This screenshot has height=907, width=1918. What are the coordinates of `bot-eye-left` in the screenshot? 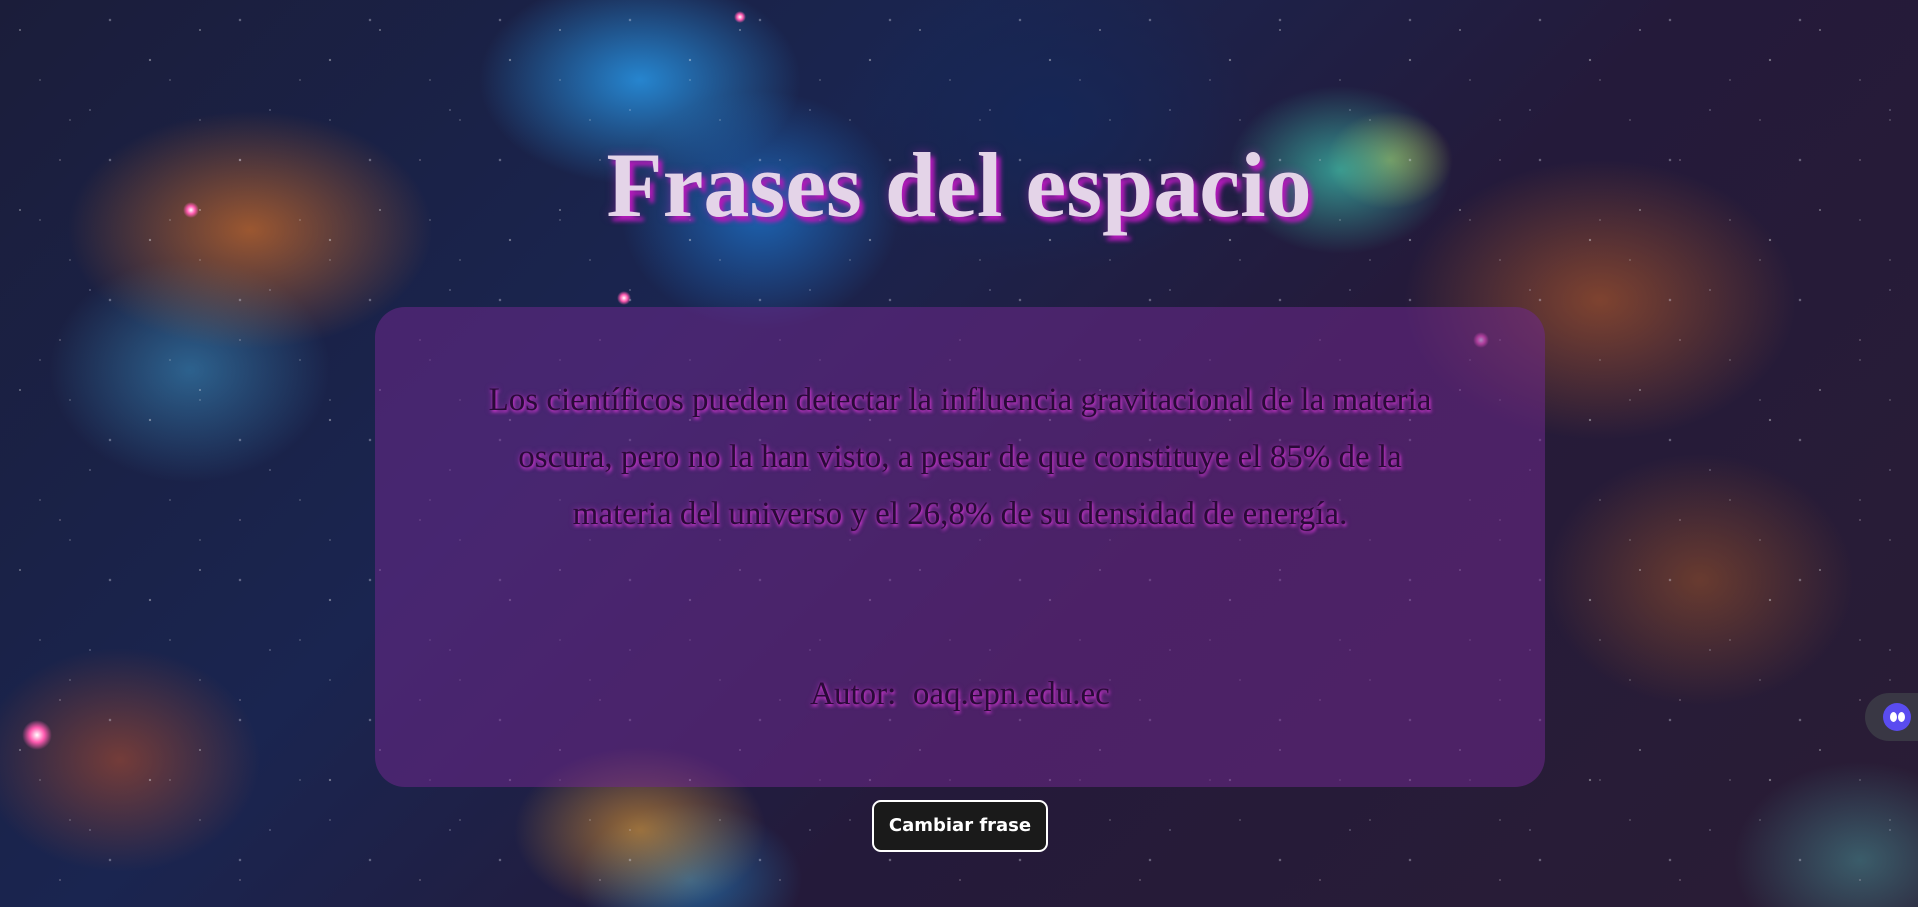 It's located at (1893, 717).